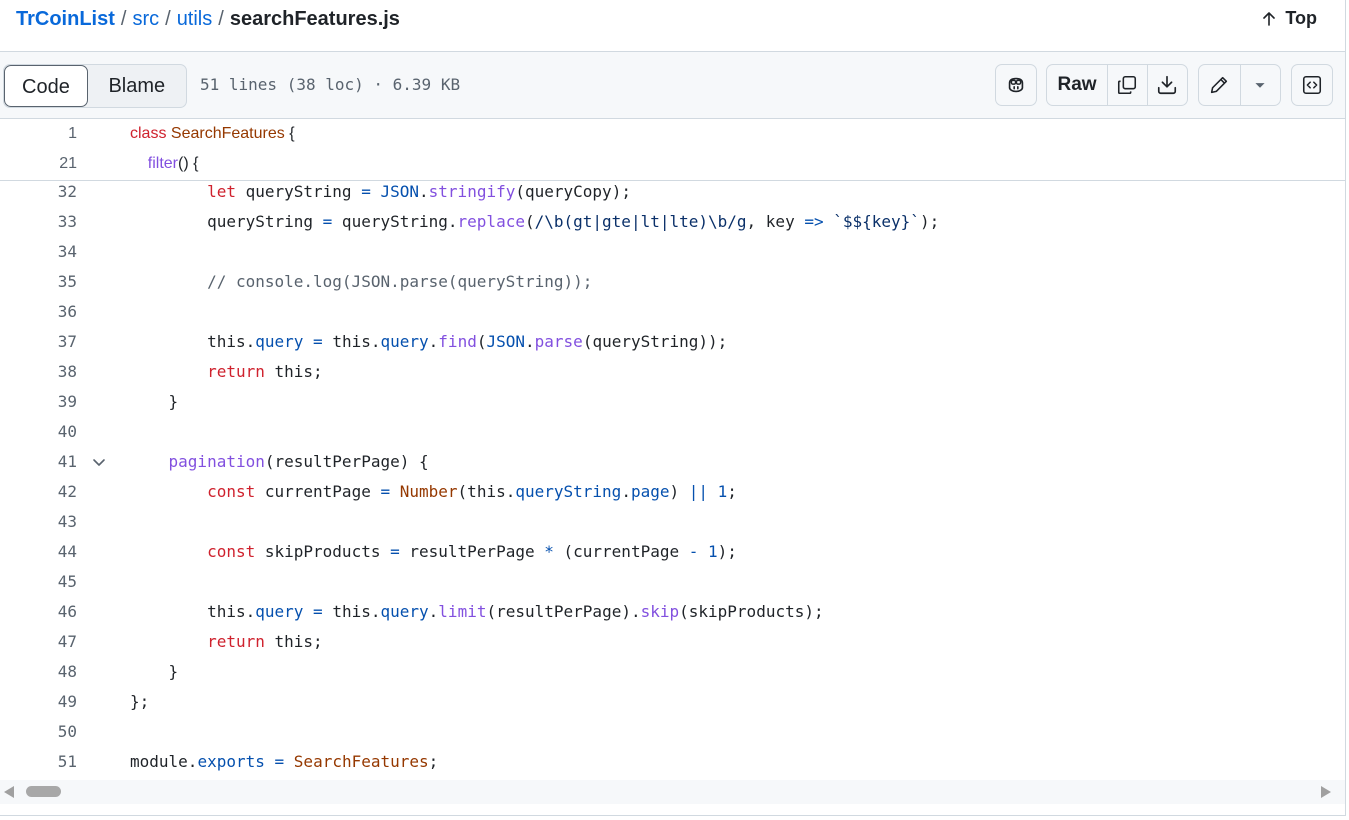  Describe the element at coordinates (145, 19) in the screenshot. I see `breadcrumb-dir-src: src` at that location.